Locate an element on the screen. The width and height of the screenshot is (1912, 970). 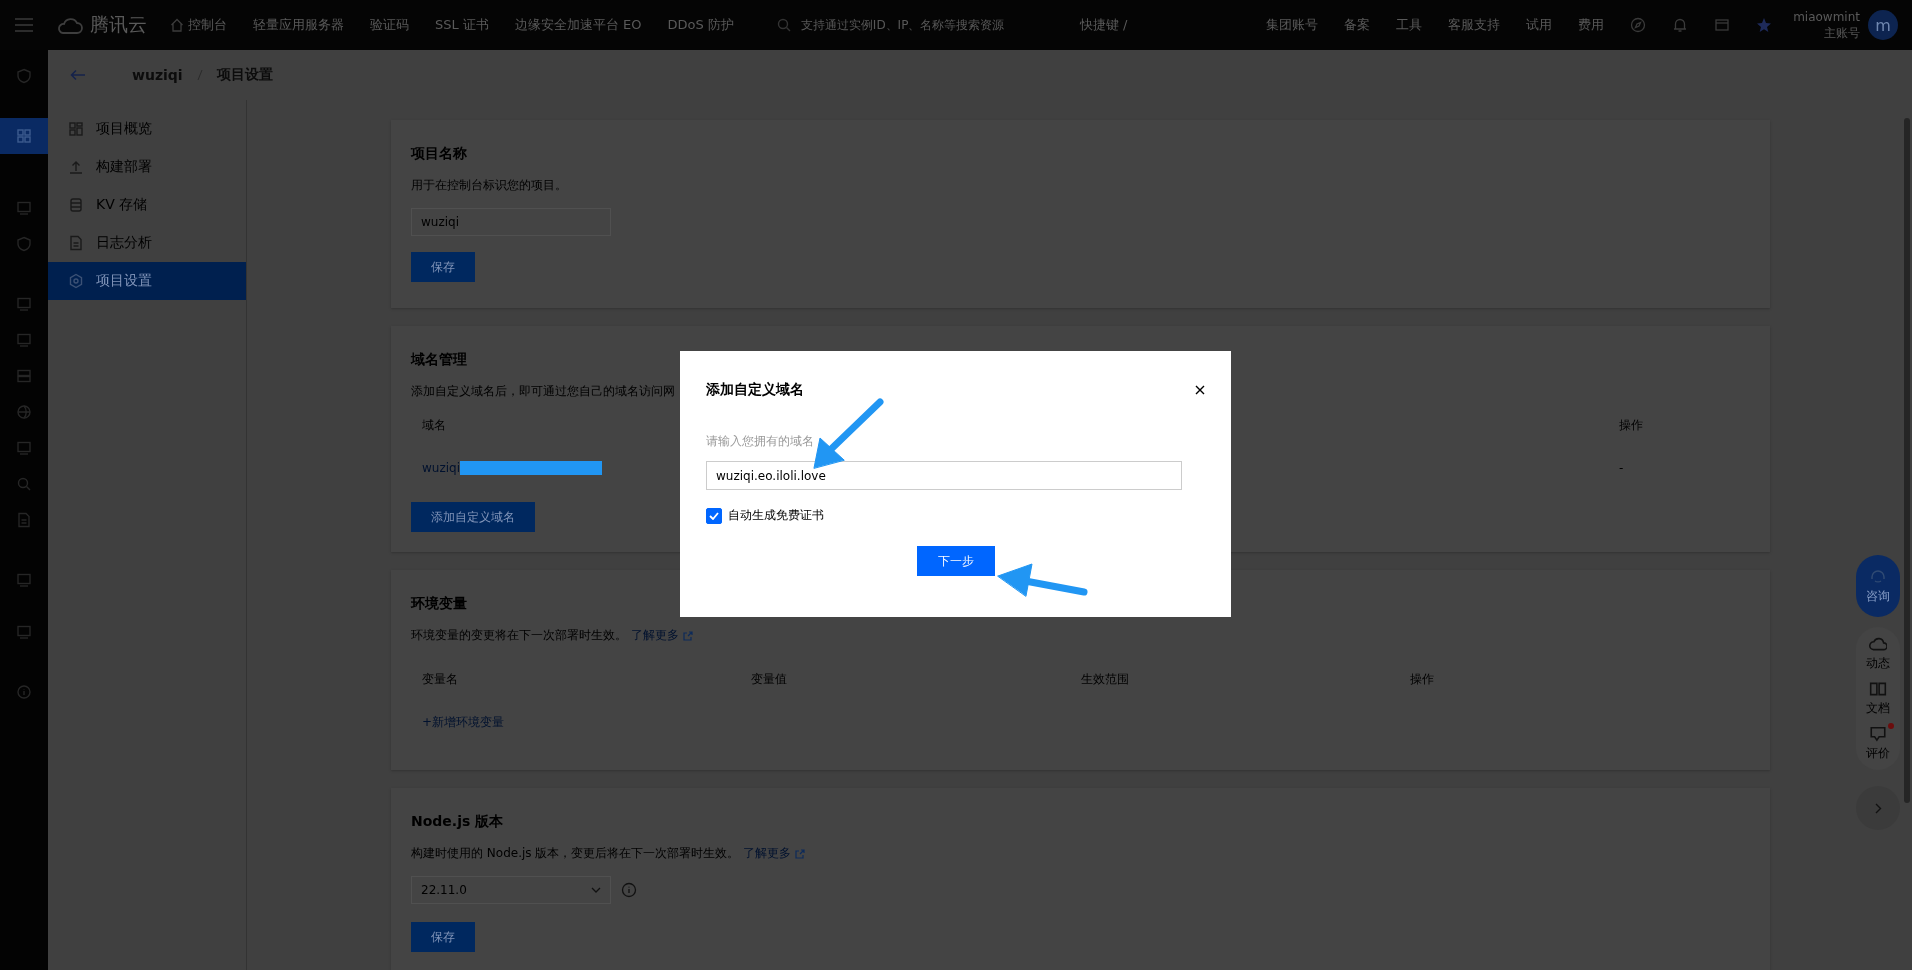
logo-text: 腾讯云 is located at coordinates (118, 25).